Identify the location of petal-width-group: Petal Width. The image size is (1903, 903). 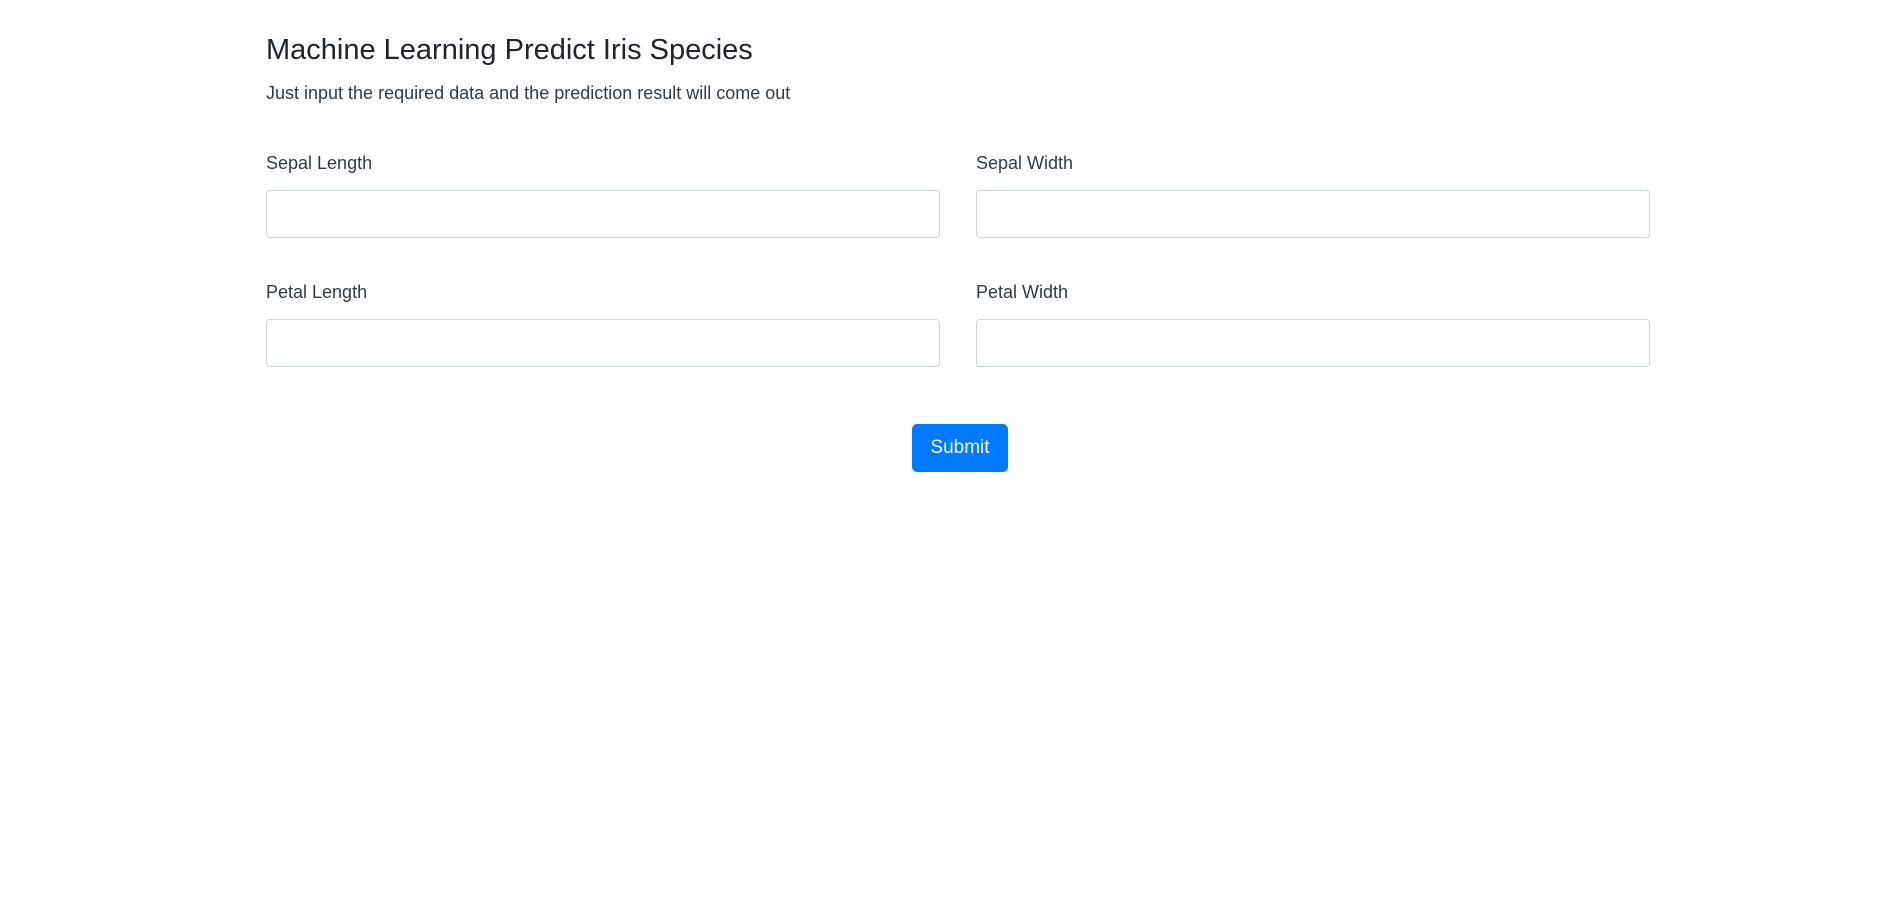
(1313, 323).